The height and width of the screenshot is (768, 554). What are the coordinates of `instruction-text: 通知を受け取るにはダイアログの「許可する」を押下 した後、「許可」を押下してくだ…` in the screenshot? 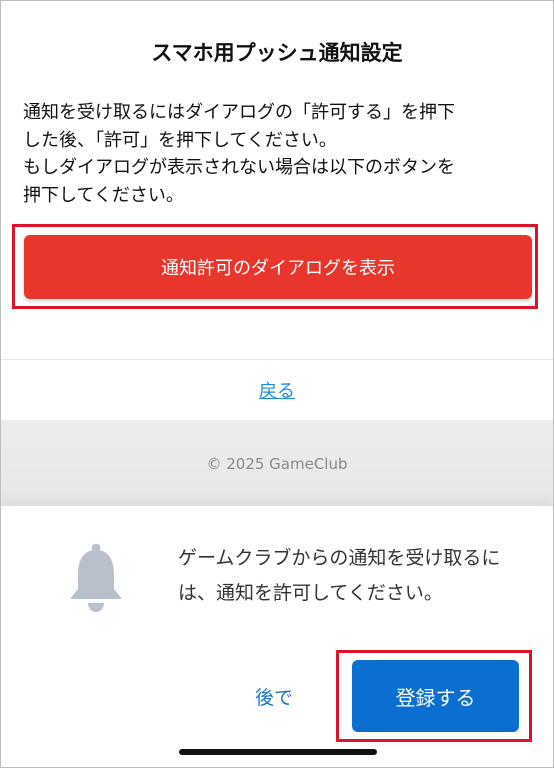 It's located at (278, 154).